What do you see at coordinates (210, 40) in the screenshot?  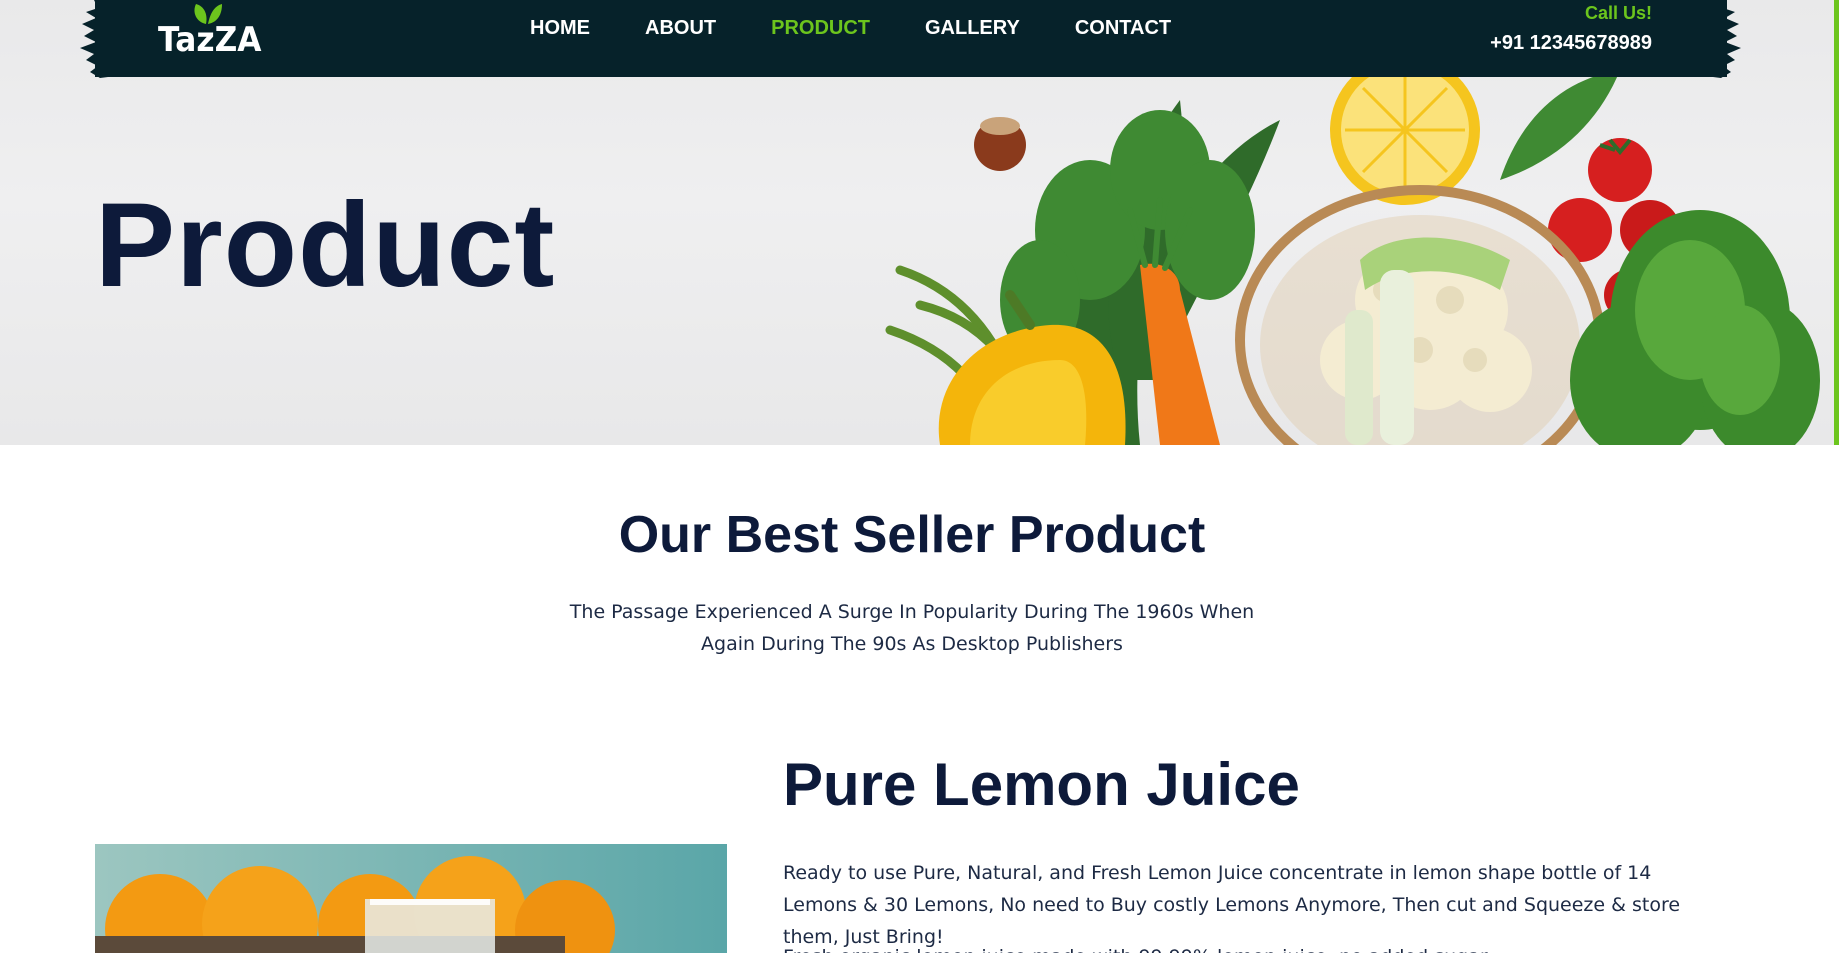 I see `logo-text: TazZA` at bounding box center [210, 40].